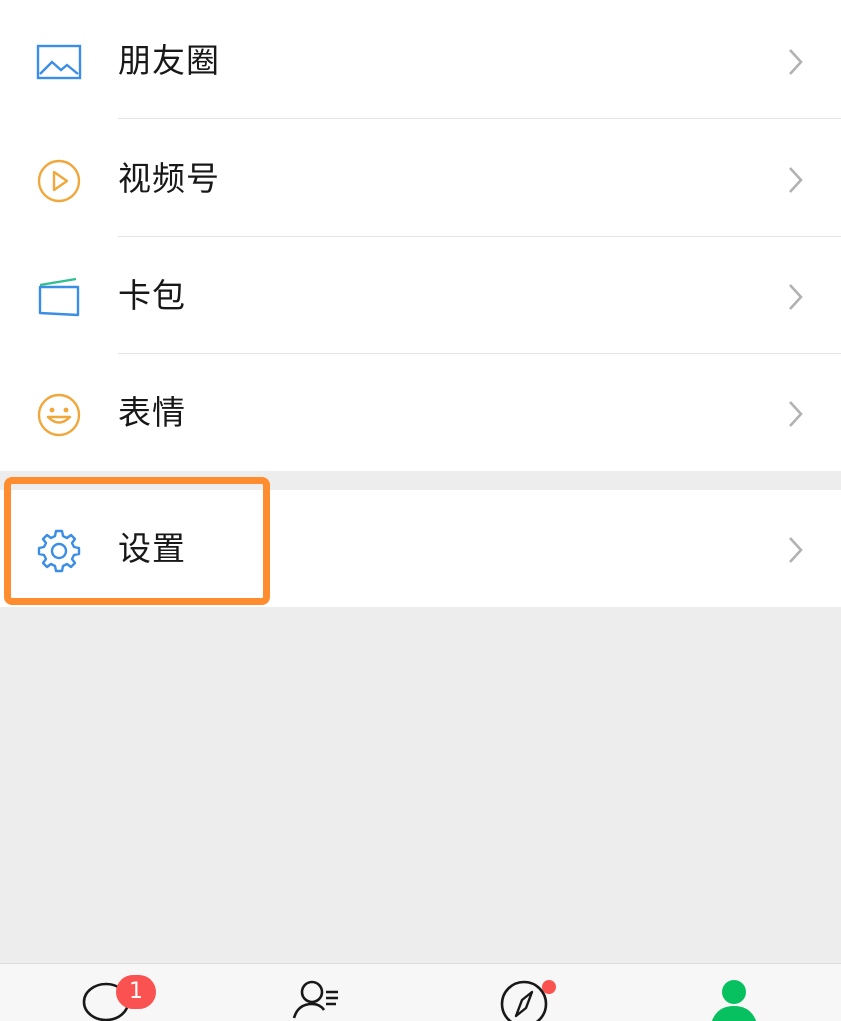  What do you see at coordinates (315, 999) in the screenshot?
I see `contacts-icon` at bounding box center [315, 999].